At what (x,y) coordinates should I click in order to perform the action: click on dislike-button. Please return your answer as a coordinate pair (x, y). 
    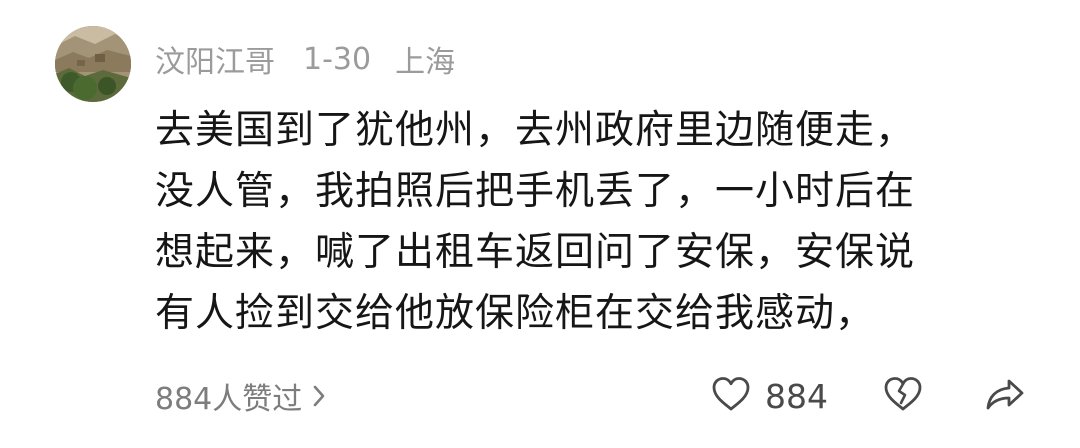
    Looking at the image, I should click on (903, 396).